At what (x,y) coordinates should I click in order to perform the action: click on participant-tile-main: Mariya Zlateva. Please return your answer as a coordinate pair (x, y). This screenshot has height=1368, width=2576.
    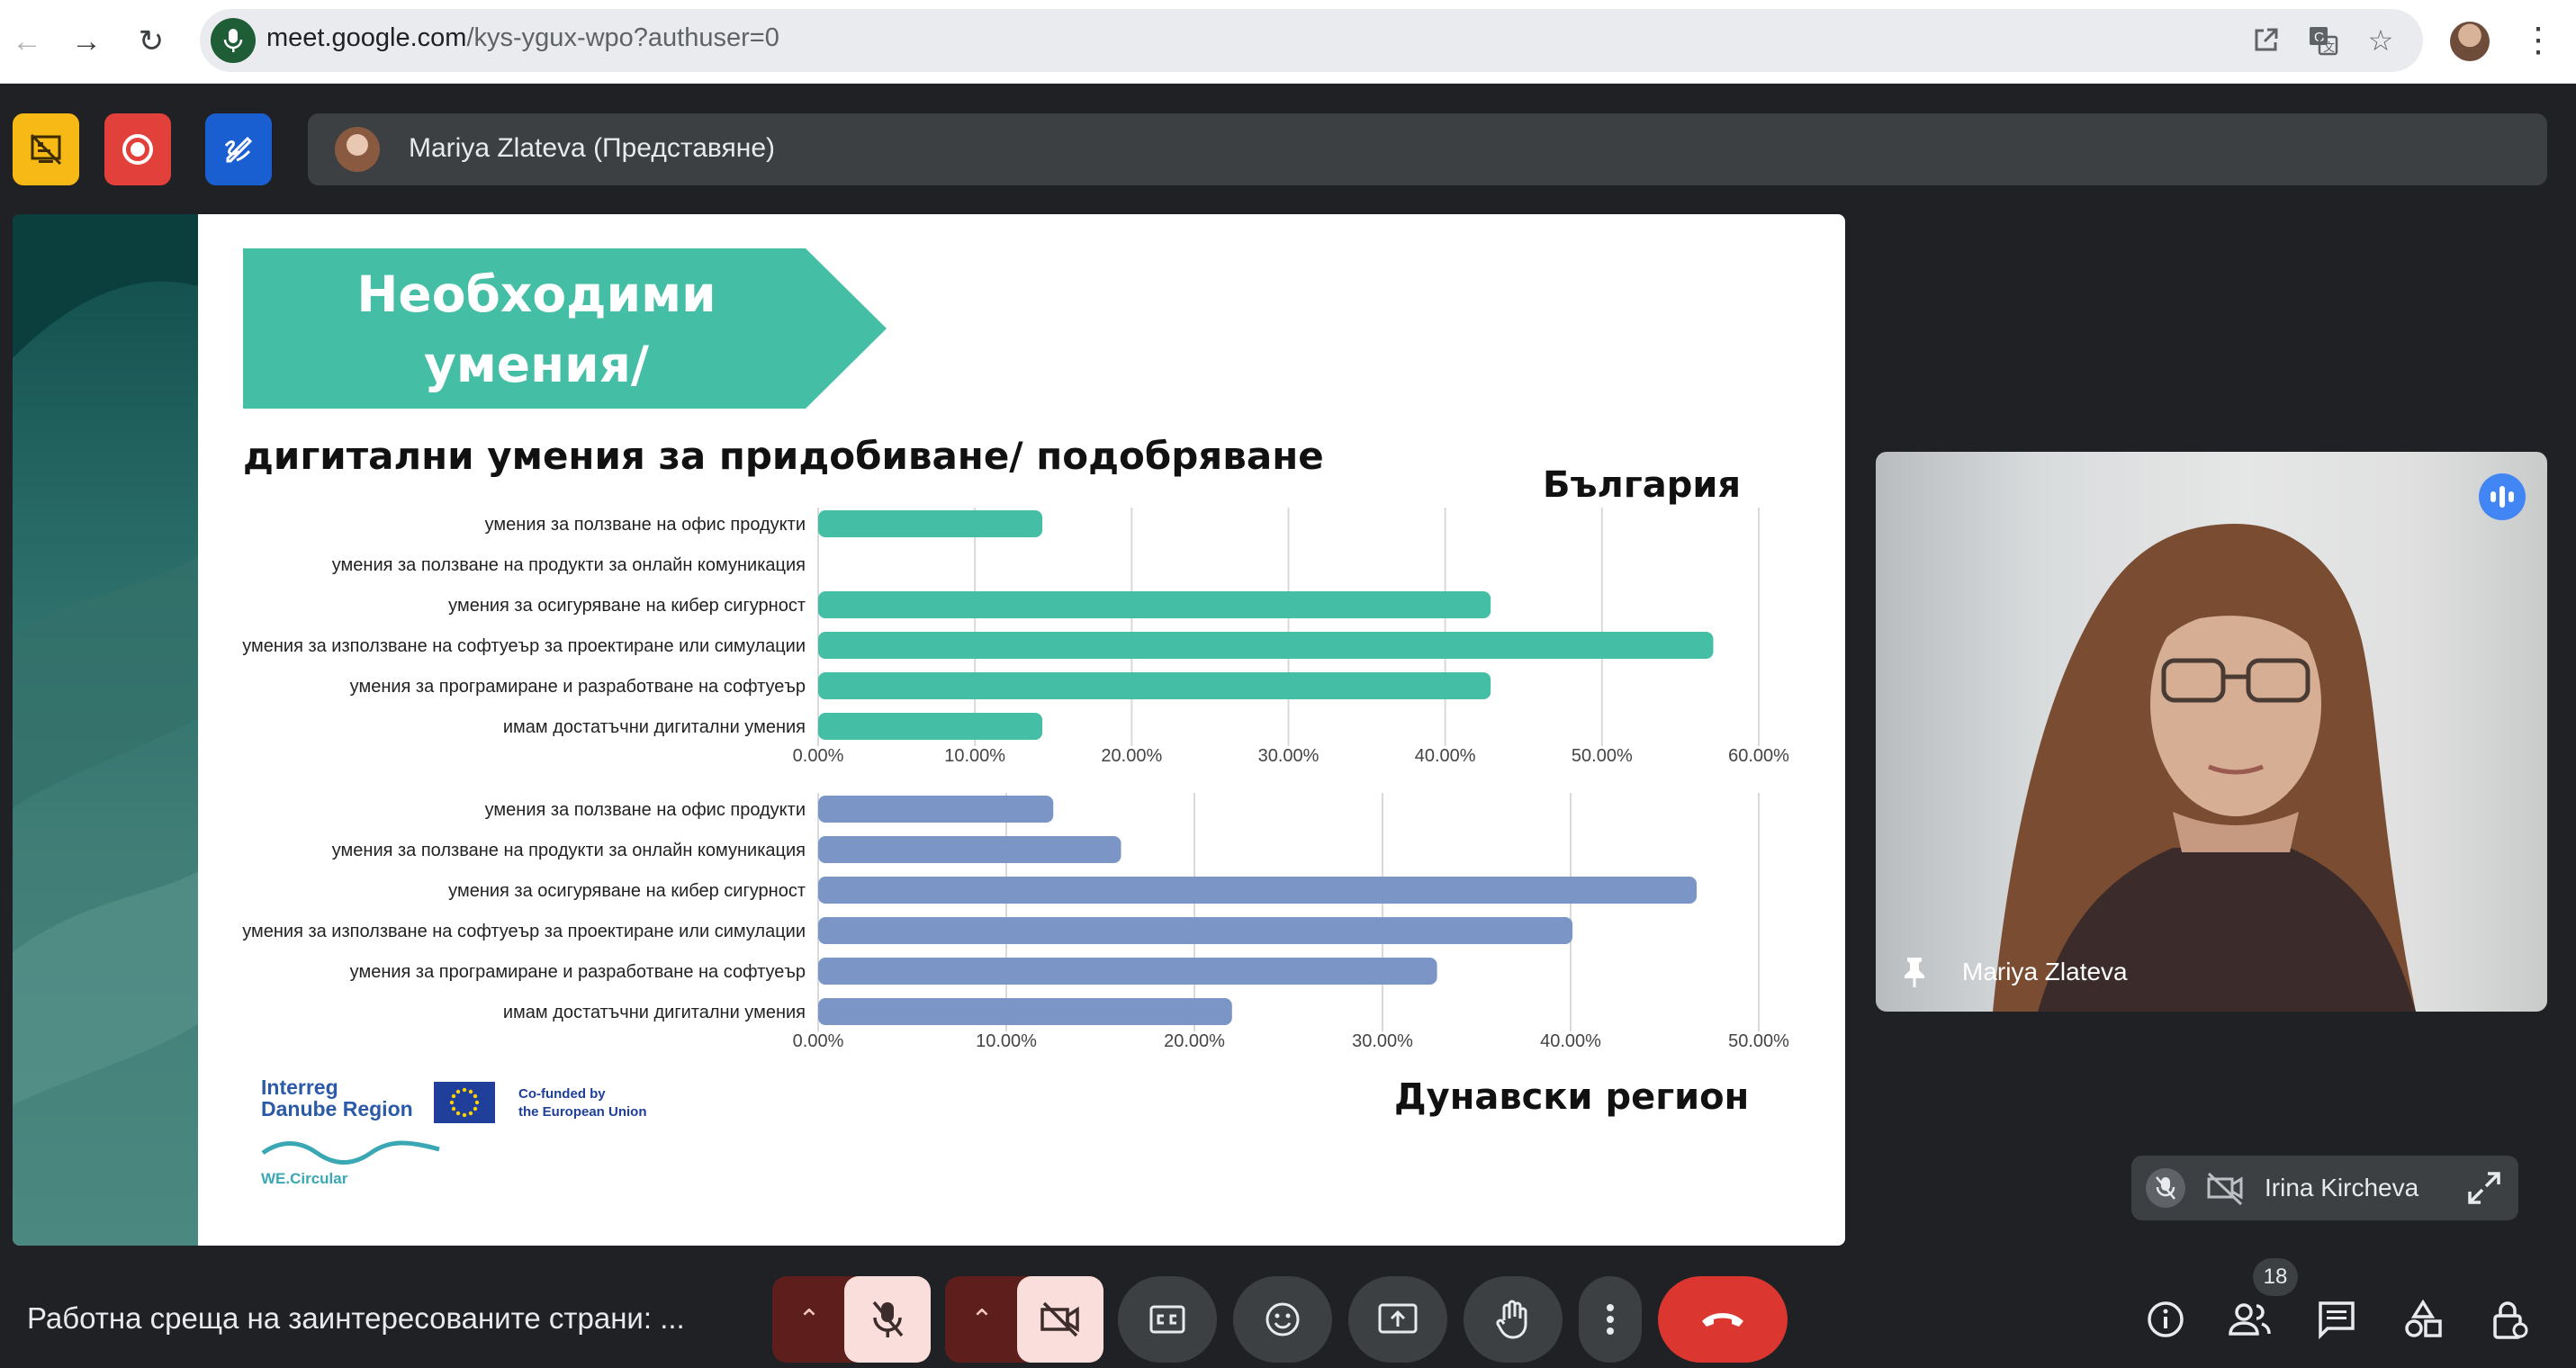
    Looking at the image, I should click on (2211, 732).